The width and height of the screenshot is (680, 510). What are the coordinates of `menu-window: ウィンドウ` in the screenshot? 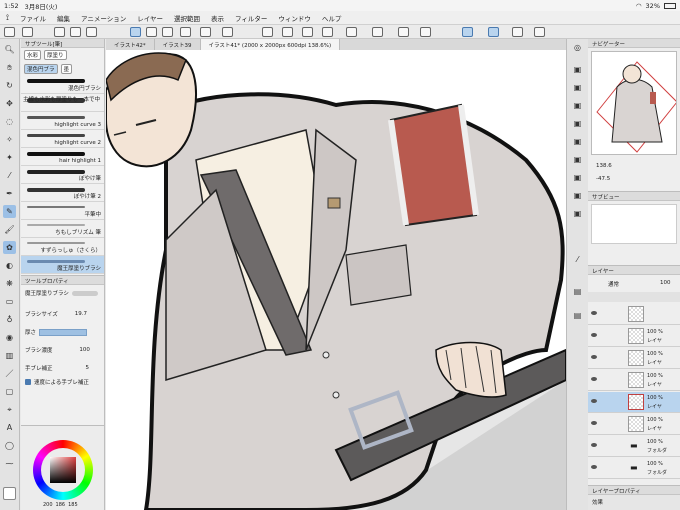 It's located at (294, 18).